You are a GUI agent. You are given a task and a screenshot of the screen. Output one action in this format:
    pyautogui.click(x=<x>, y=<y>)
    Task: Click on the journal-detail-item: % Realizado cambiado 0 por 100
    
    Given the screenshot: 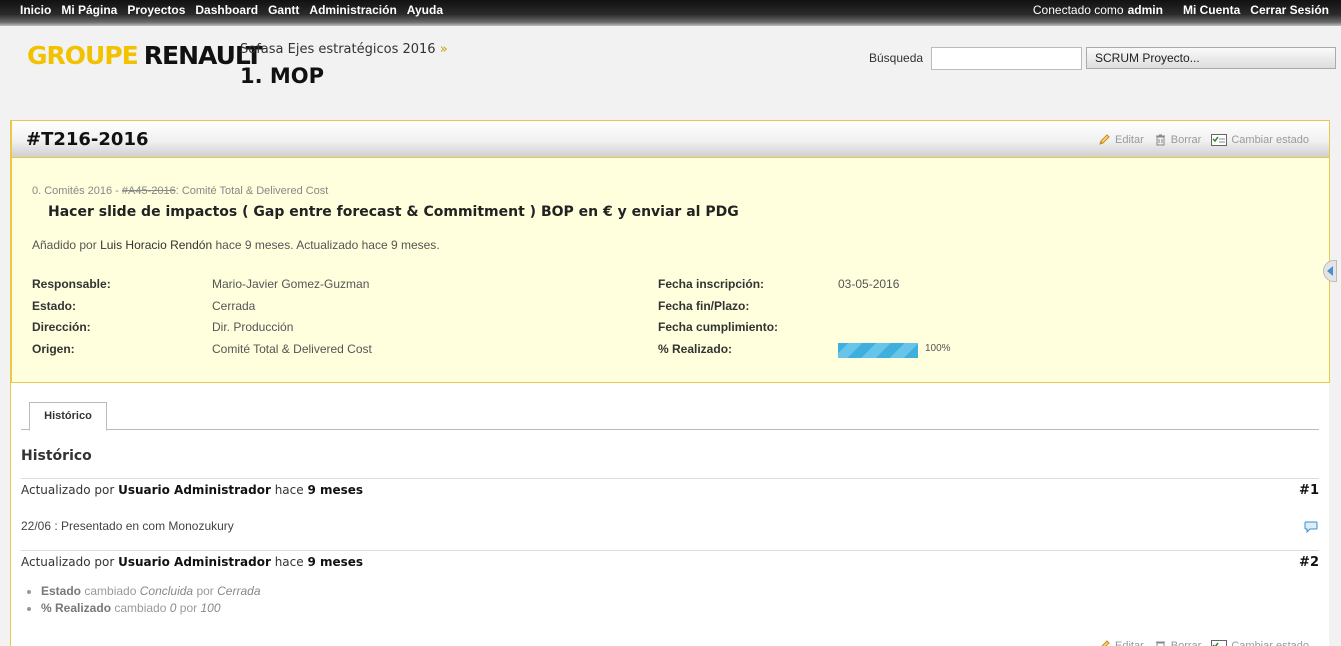 What is the action you would take?
    pyautogui.click(x=151, y=608)
    